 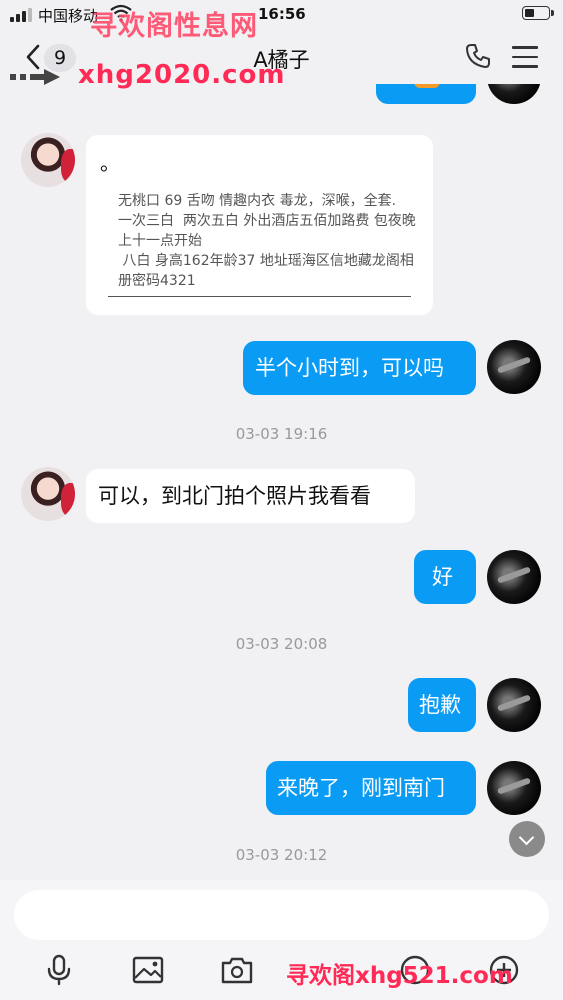 I want to click on clock: 16:56, so click(x=282, y=14).